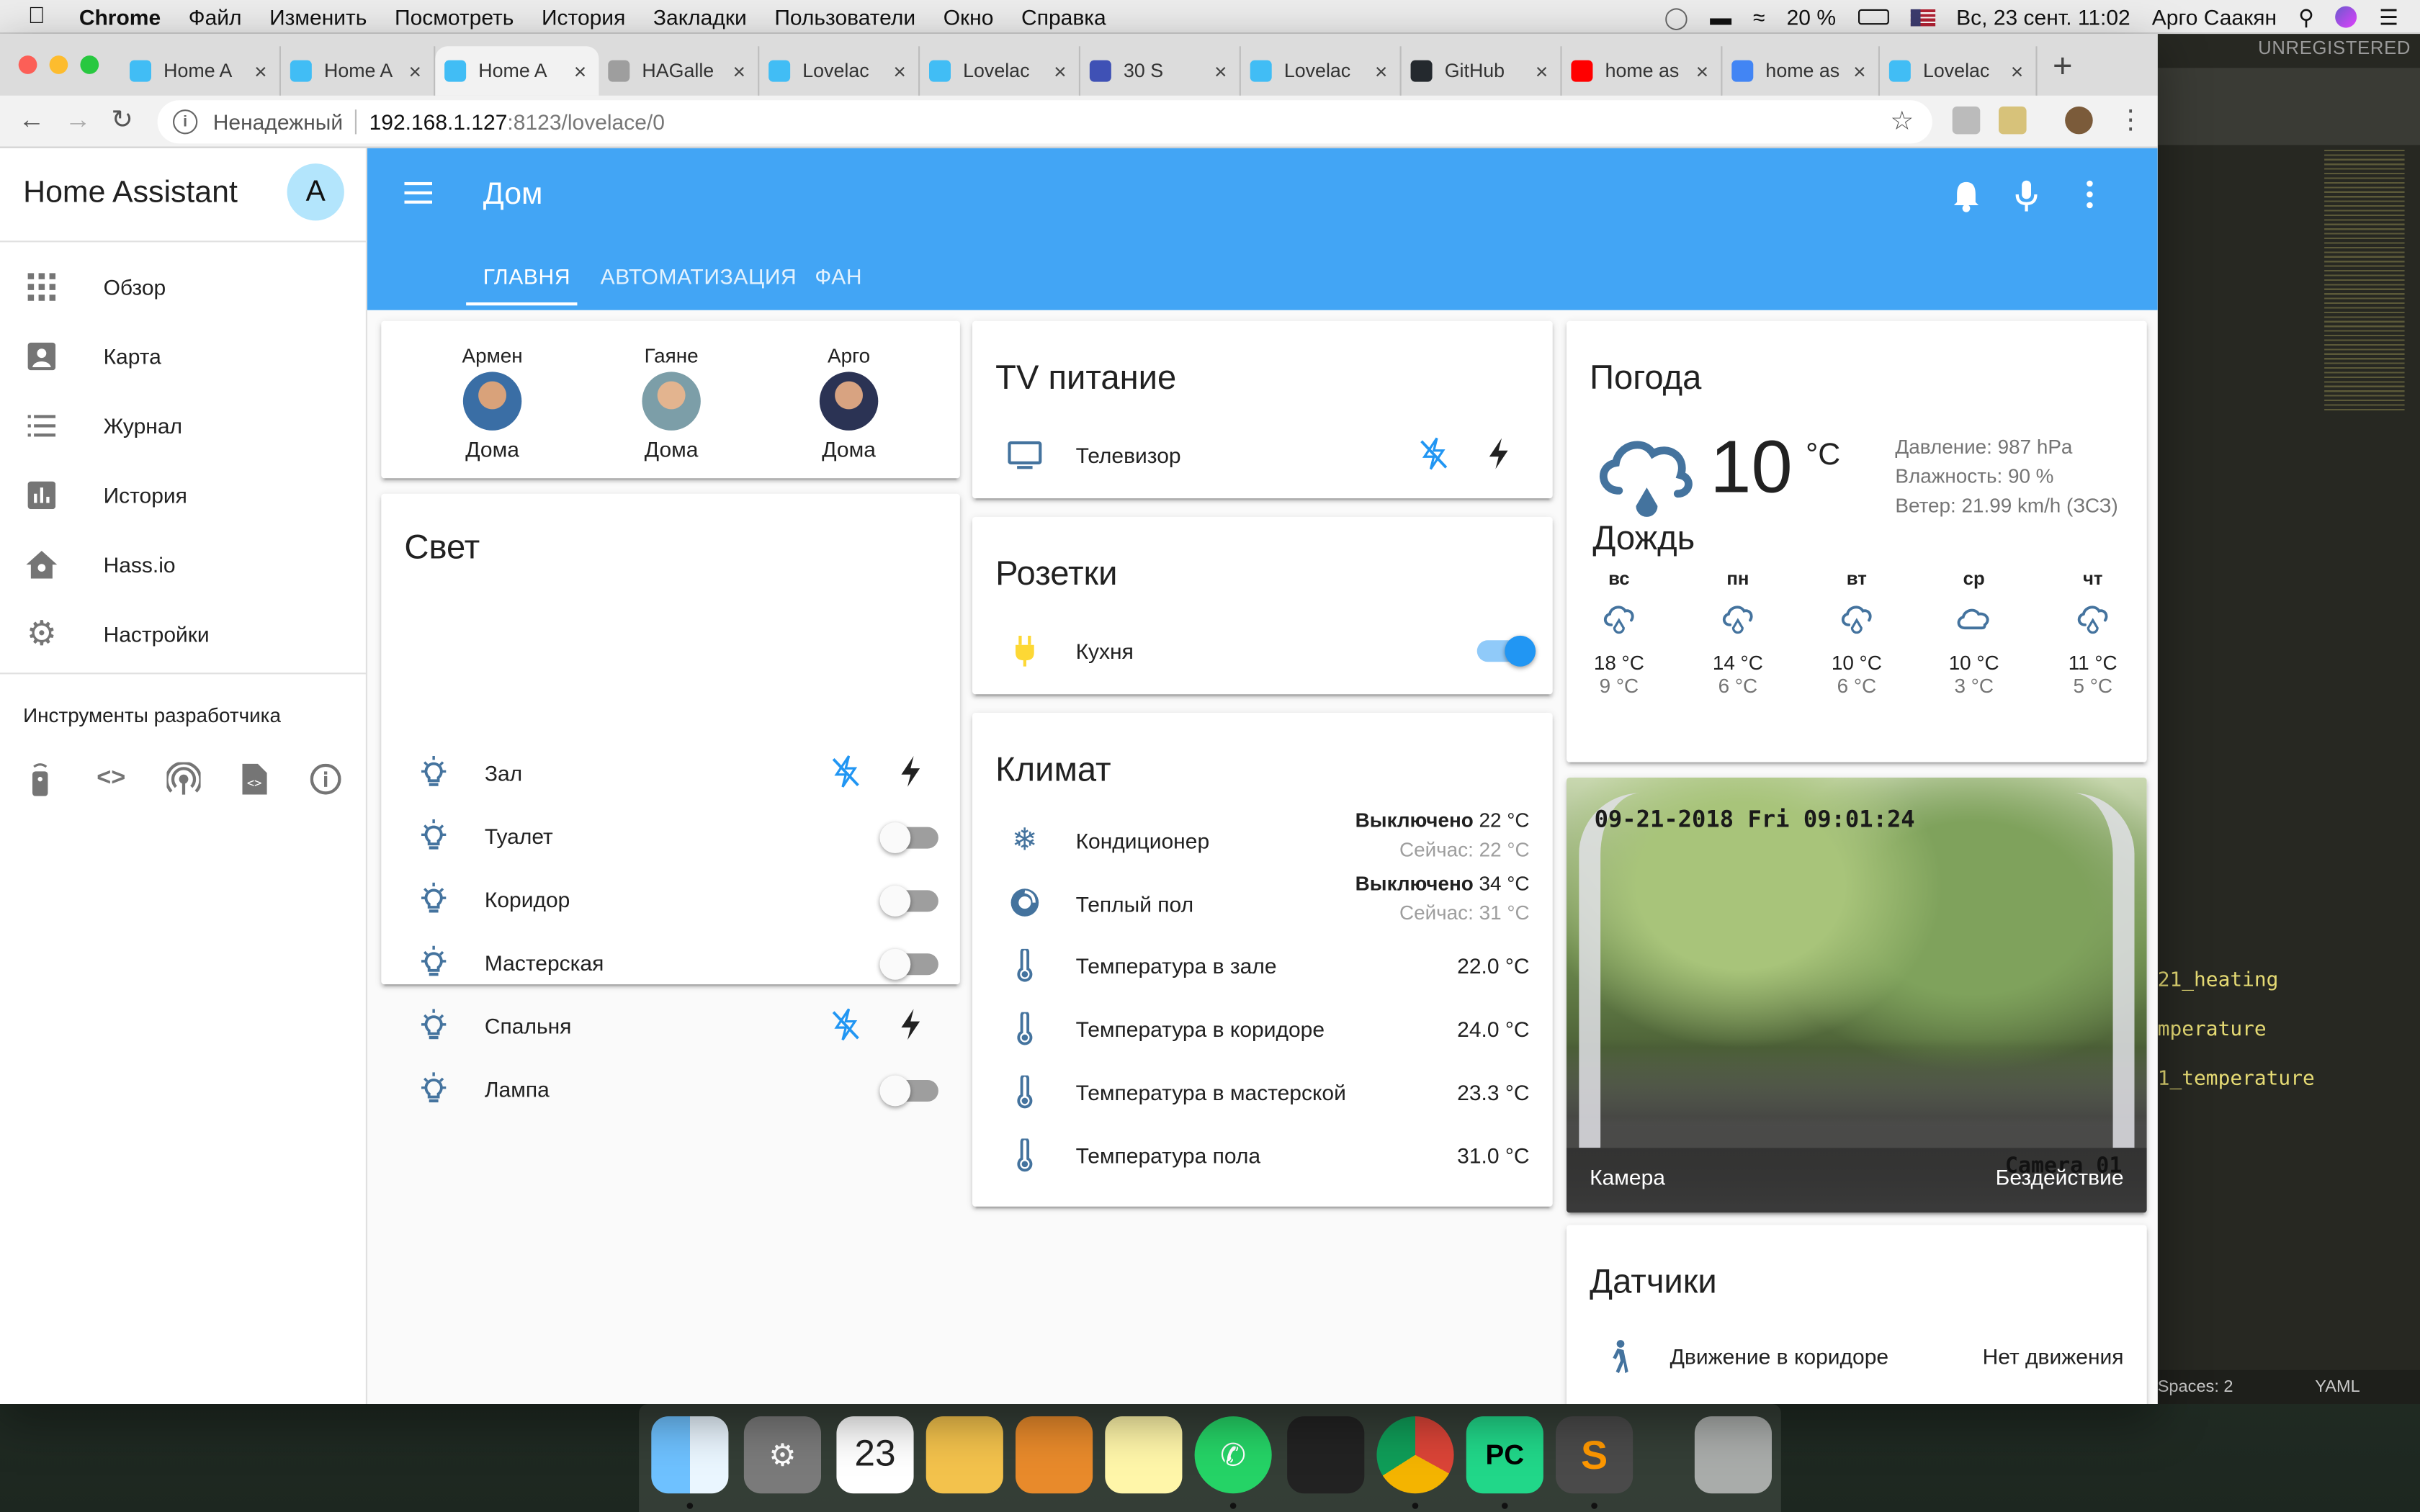 The height and width of the screenshot is (1512, 2420). I want to click on entity-name: Туалет, so click(519, 836).